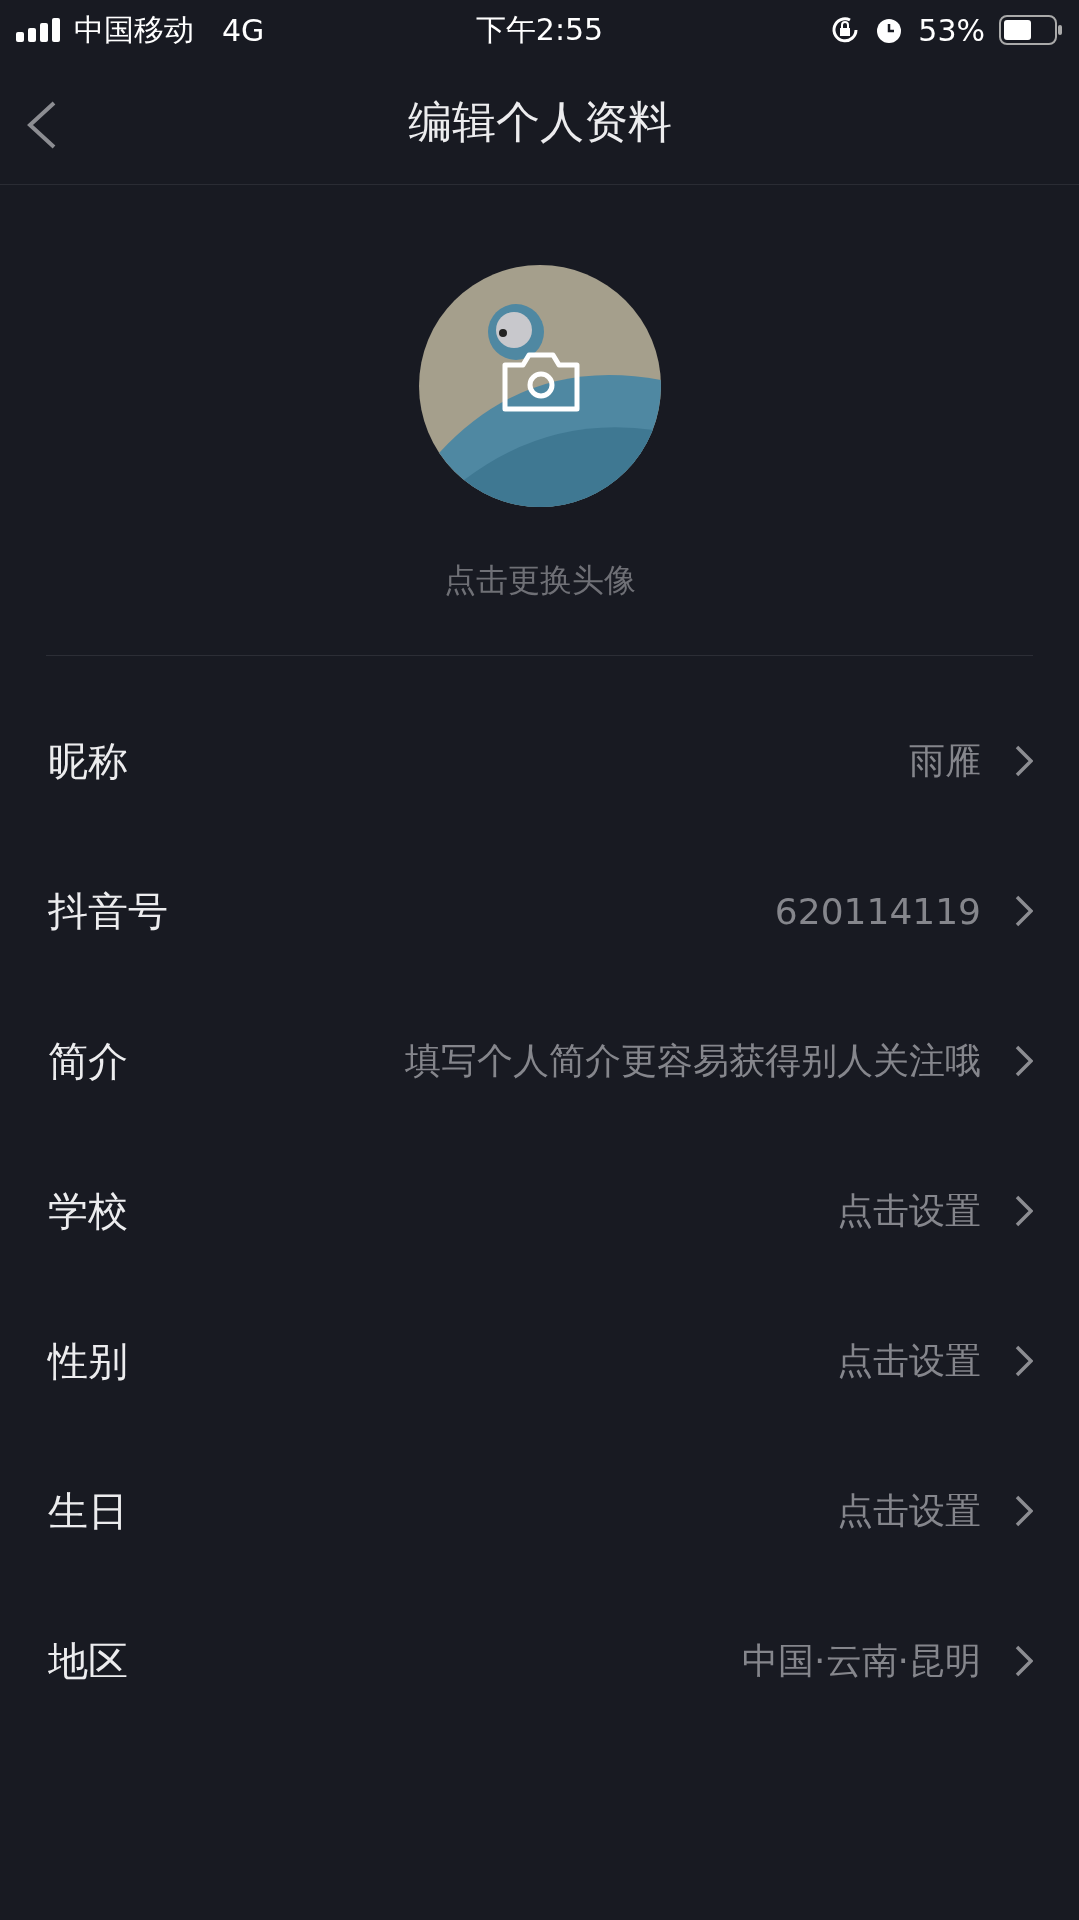 The width and height of the screenshot is (1079, 1920). Describe the element at coordinates (539, 121) in the screenshot. I see `page-title: 编辑个人资料` at that location.